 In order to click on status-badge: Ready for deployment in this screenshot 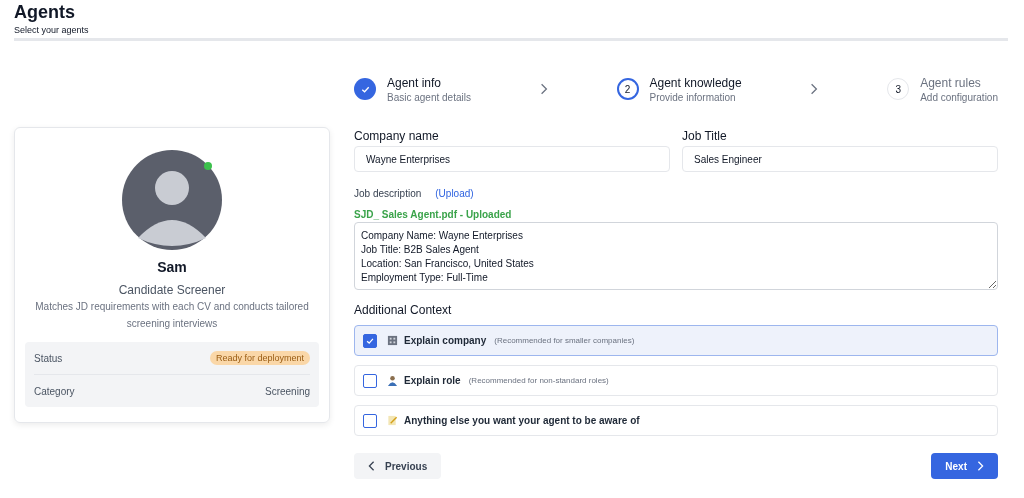, I will do `click(259, 358)`.